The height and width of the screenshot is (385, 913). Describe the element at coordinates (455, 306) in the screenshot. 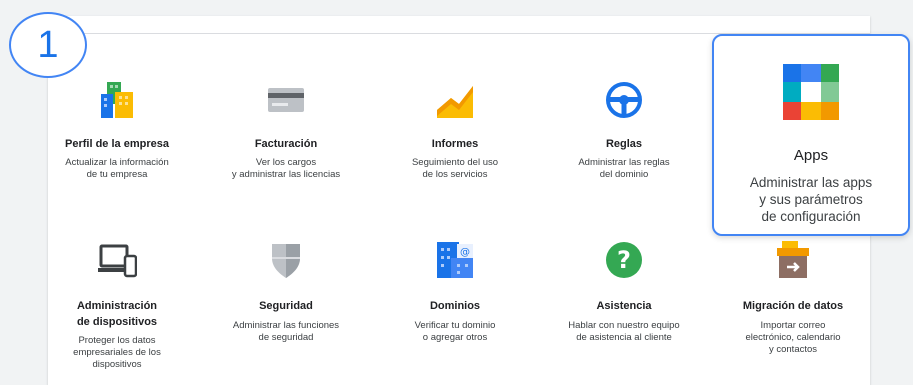

I see `tile-title: Dominios` at that location.